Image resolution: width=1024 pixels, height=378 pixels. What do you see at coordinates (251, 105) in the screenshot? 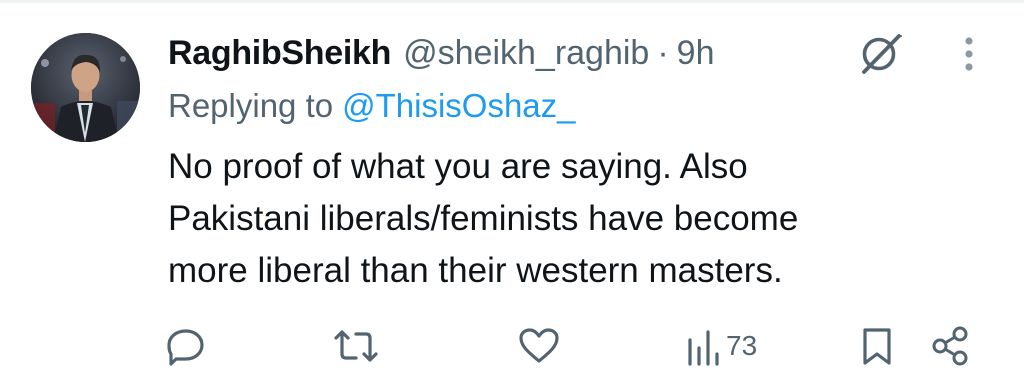
I see `replying-to-label: Replying to` at bounding box center [251, 105].